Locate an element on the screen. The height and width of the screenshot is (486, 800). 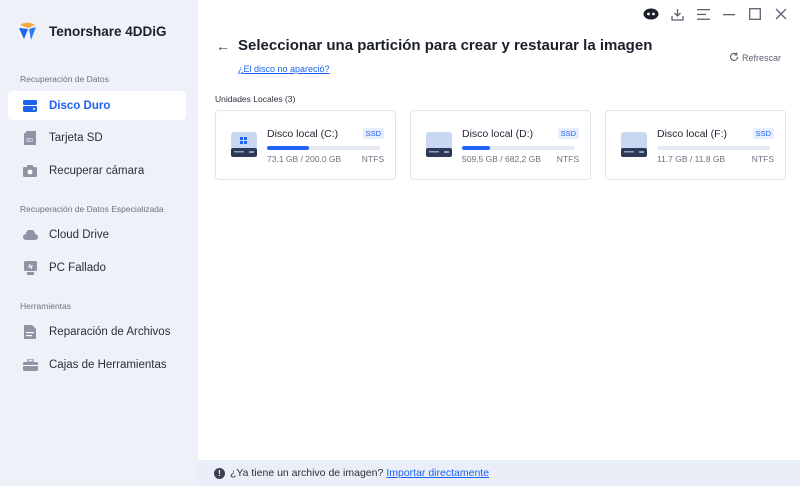
download-icon is located at coordinates (677, 14).